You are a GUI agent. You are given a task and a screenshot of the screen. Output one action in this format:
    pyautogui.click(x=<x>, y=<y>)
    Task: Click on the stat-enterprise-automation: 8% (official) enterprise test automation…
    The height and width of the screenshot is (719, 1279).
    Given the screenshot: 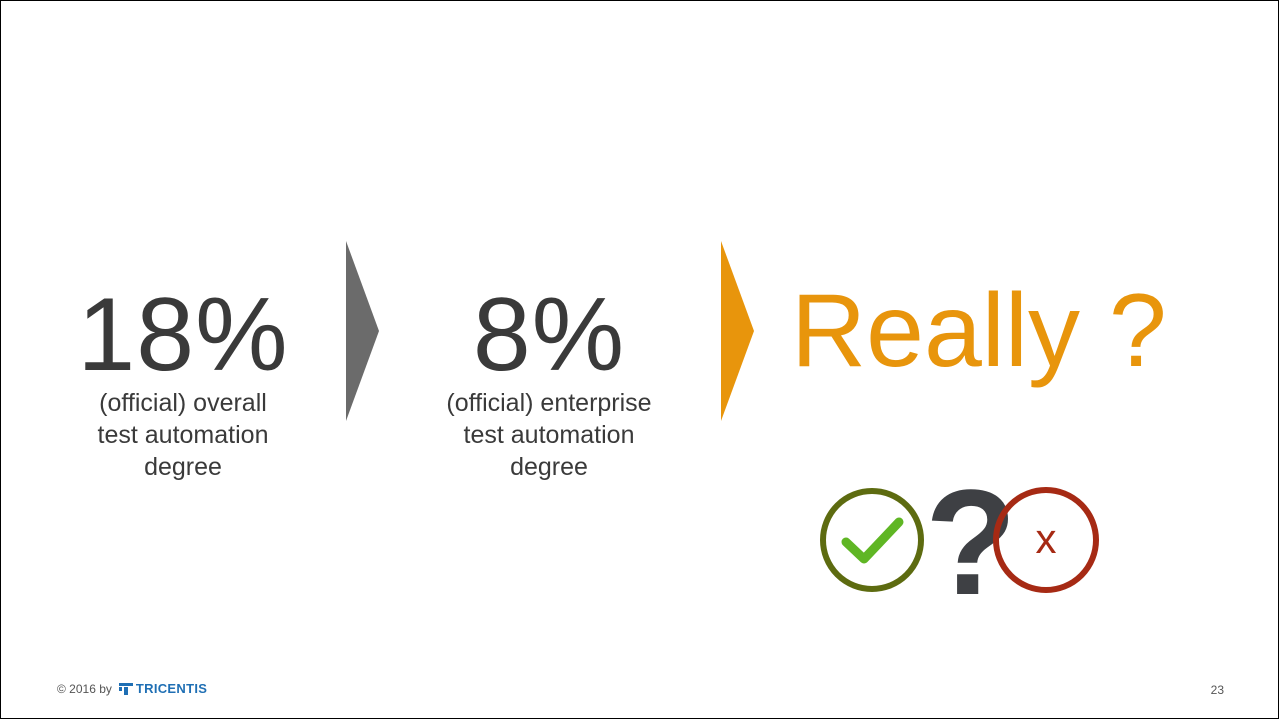 What is the action you would take?
    pyautogui.click(x=549, y=383)
    